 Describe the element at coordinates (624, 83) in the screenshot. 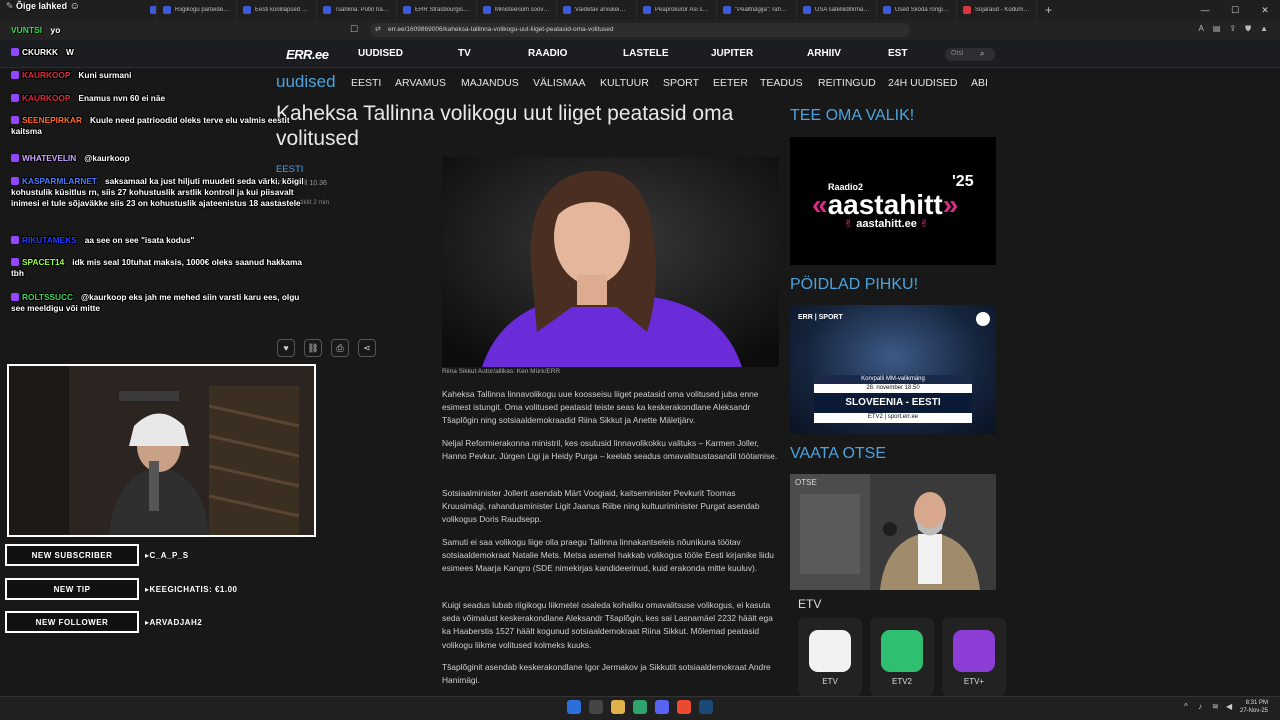

I see `section-nav-item: KULTUUR` at that location.